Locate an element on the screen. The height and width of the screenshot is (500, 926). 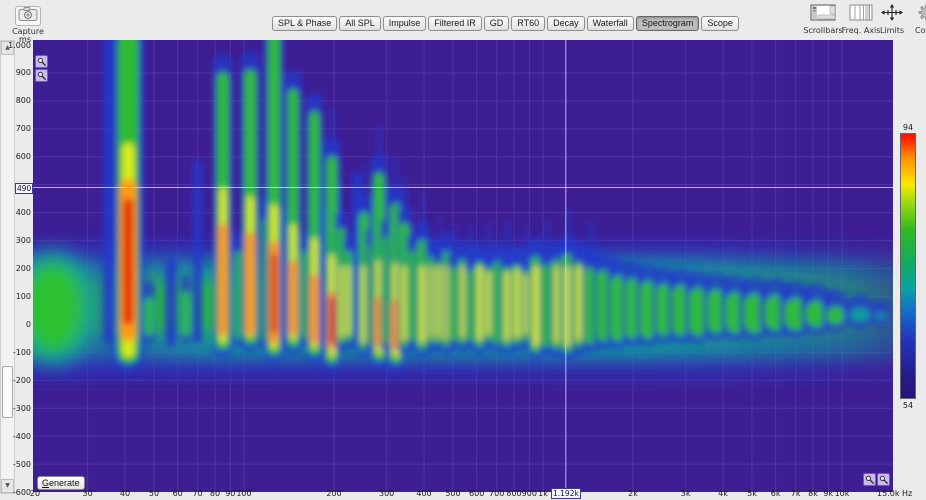
limits-button: Limits is located at coordinates (892, 19).